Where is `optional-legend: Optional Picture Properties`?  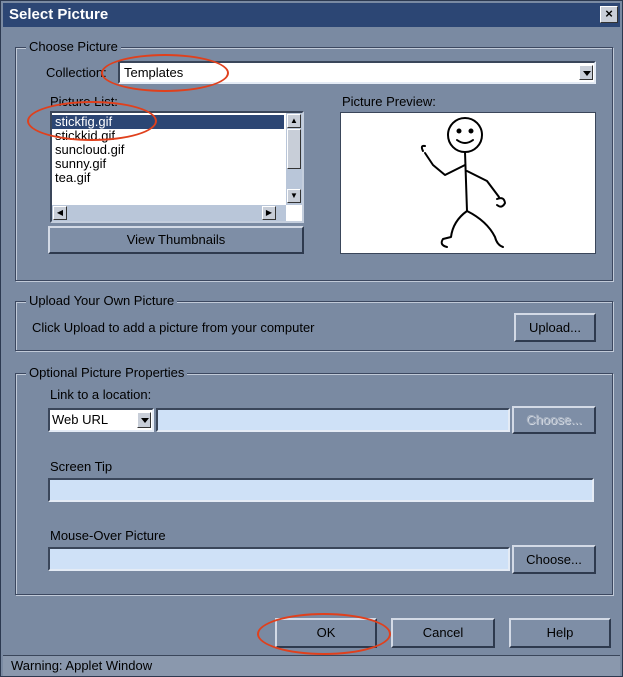 optional-legend: Optional Picture Properties is located at coordinates (107, 373).